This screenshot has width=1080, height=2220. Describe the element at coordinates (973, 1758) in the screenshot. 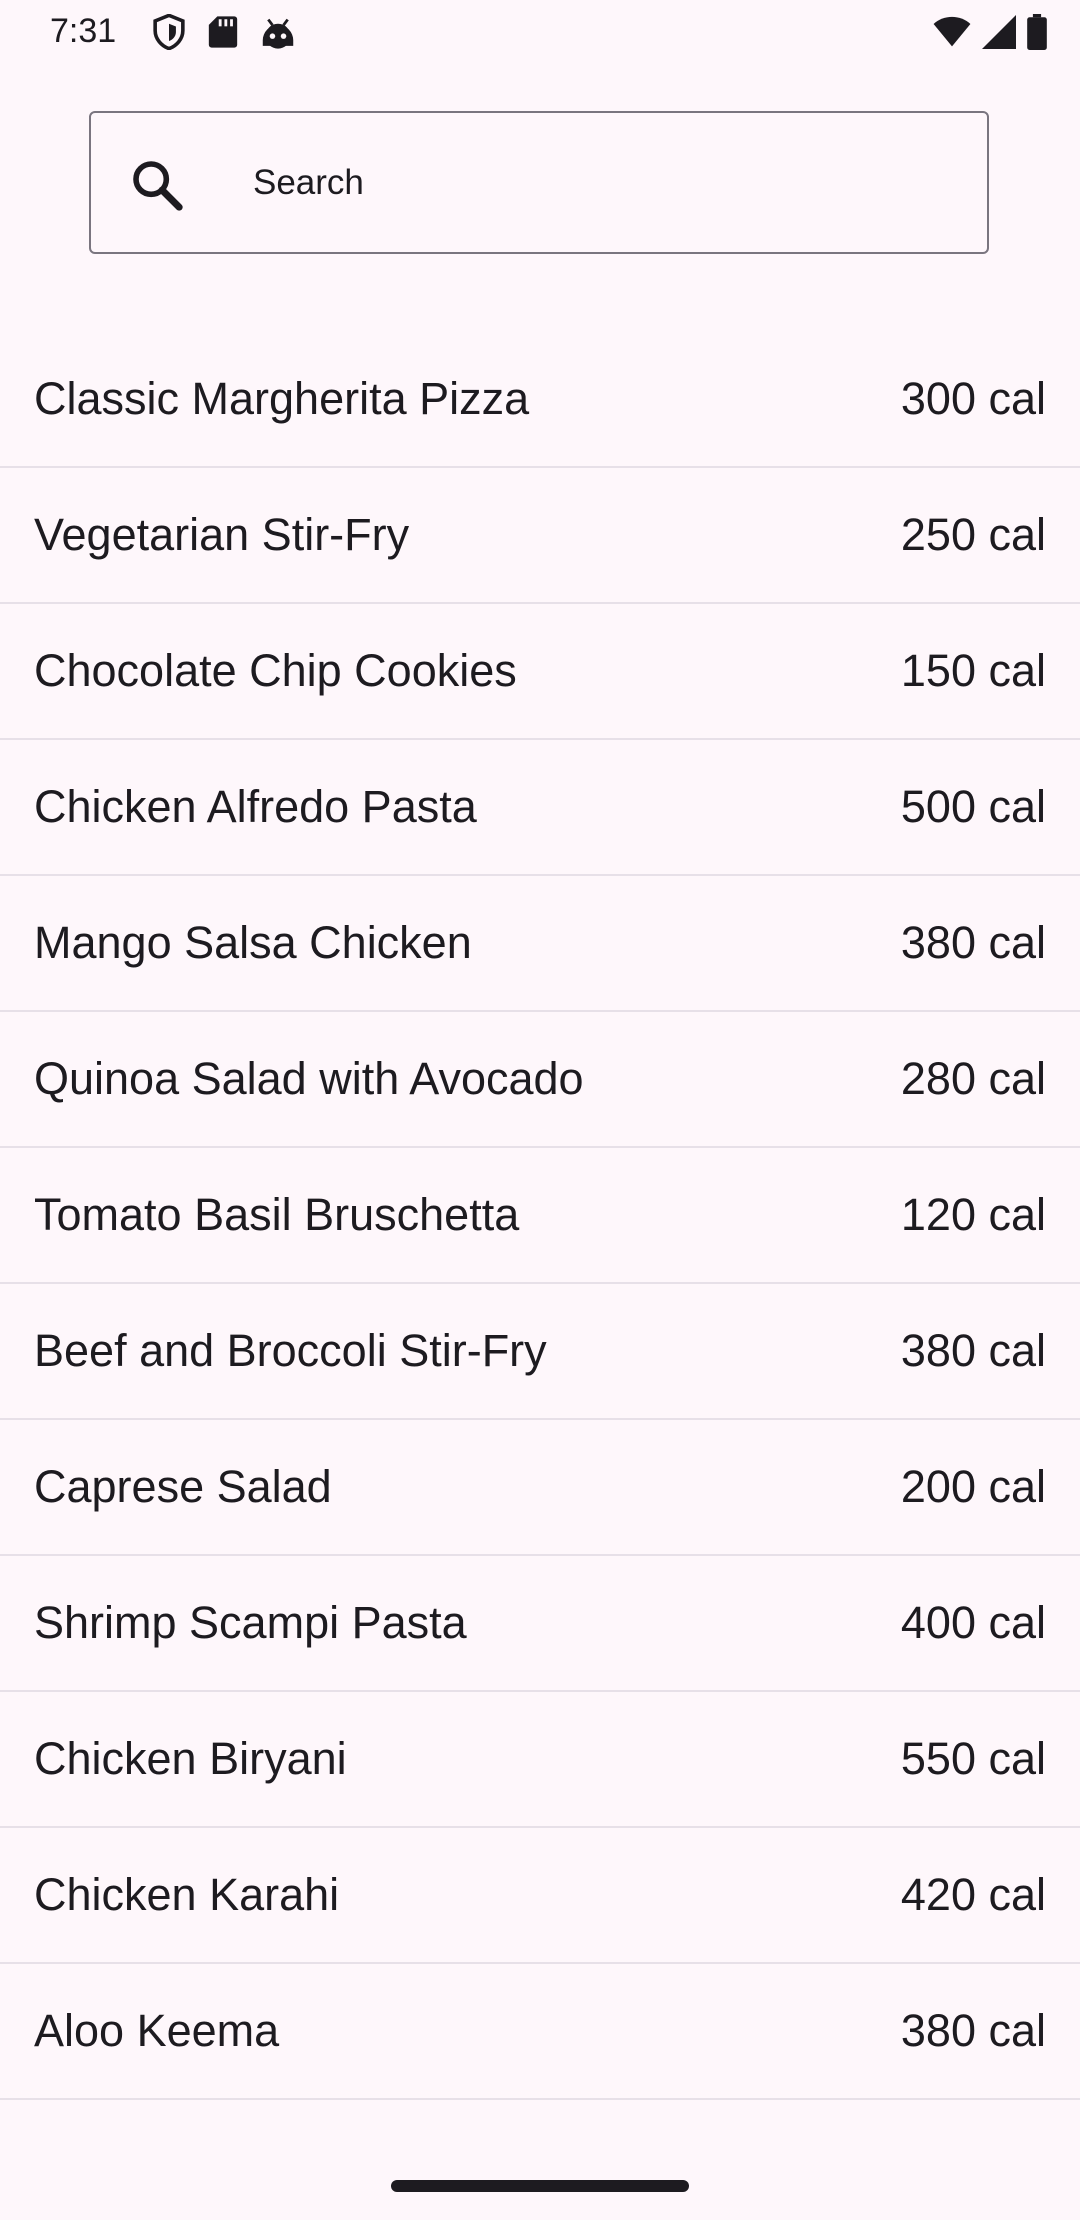

I see `recipe-calories: 550 cal` at that location.